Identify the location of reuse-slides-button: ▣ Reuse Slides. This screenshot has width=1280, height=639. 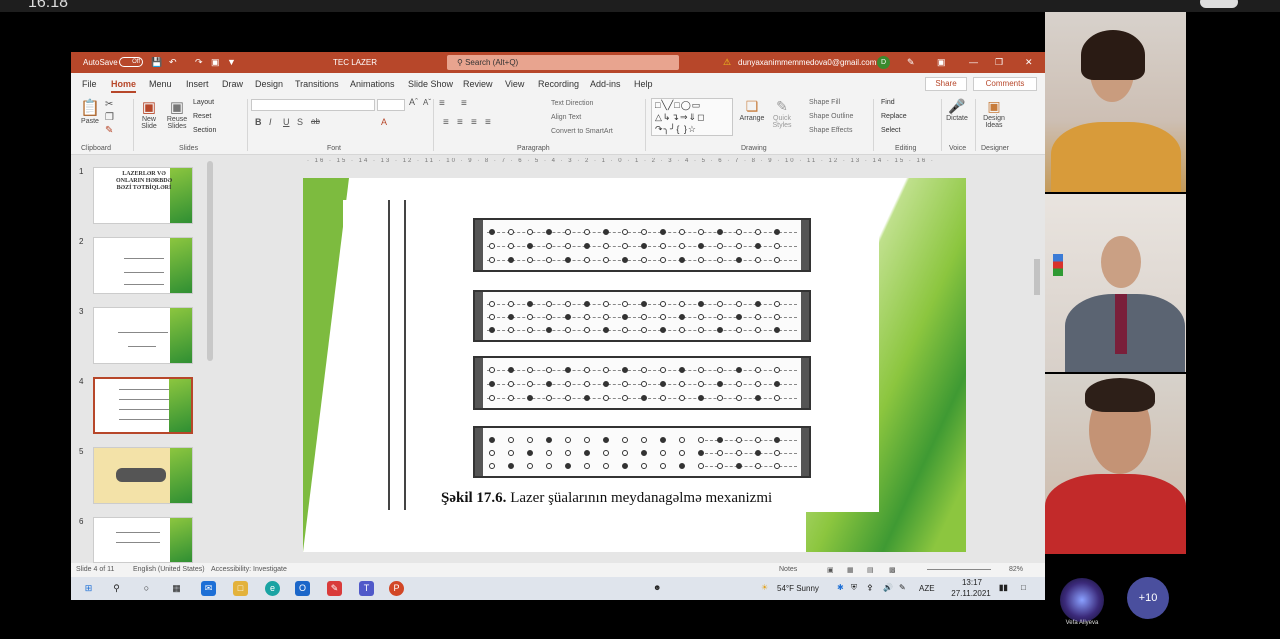
(177, 114).